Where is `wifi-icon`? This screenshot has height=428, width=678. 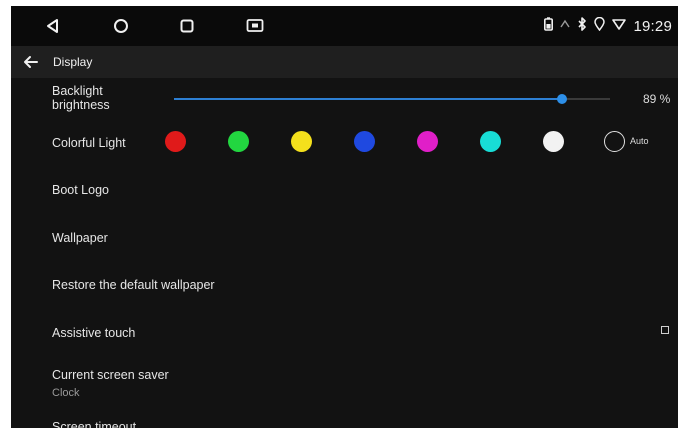
wifi-icon is located at coordinates (619, 26).